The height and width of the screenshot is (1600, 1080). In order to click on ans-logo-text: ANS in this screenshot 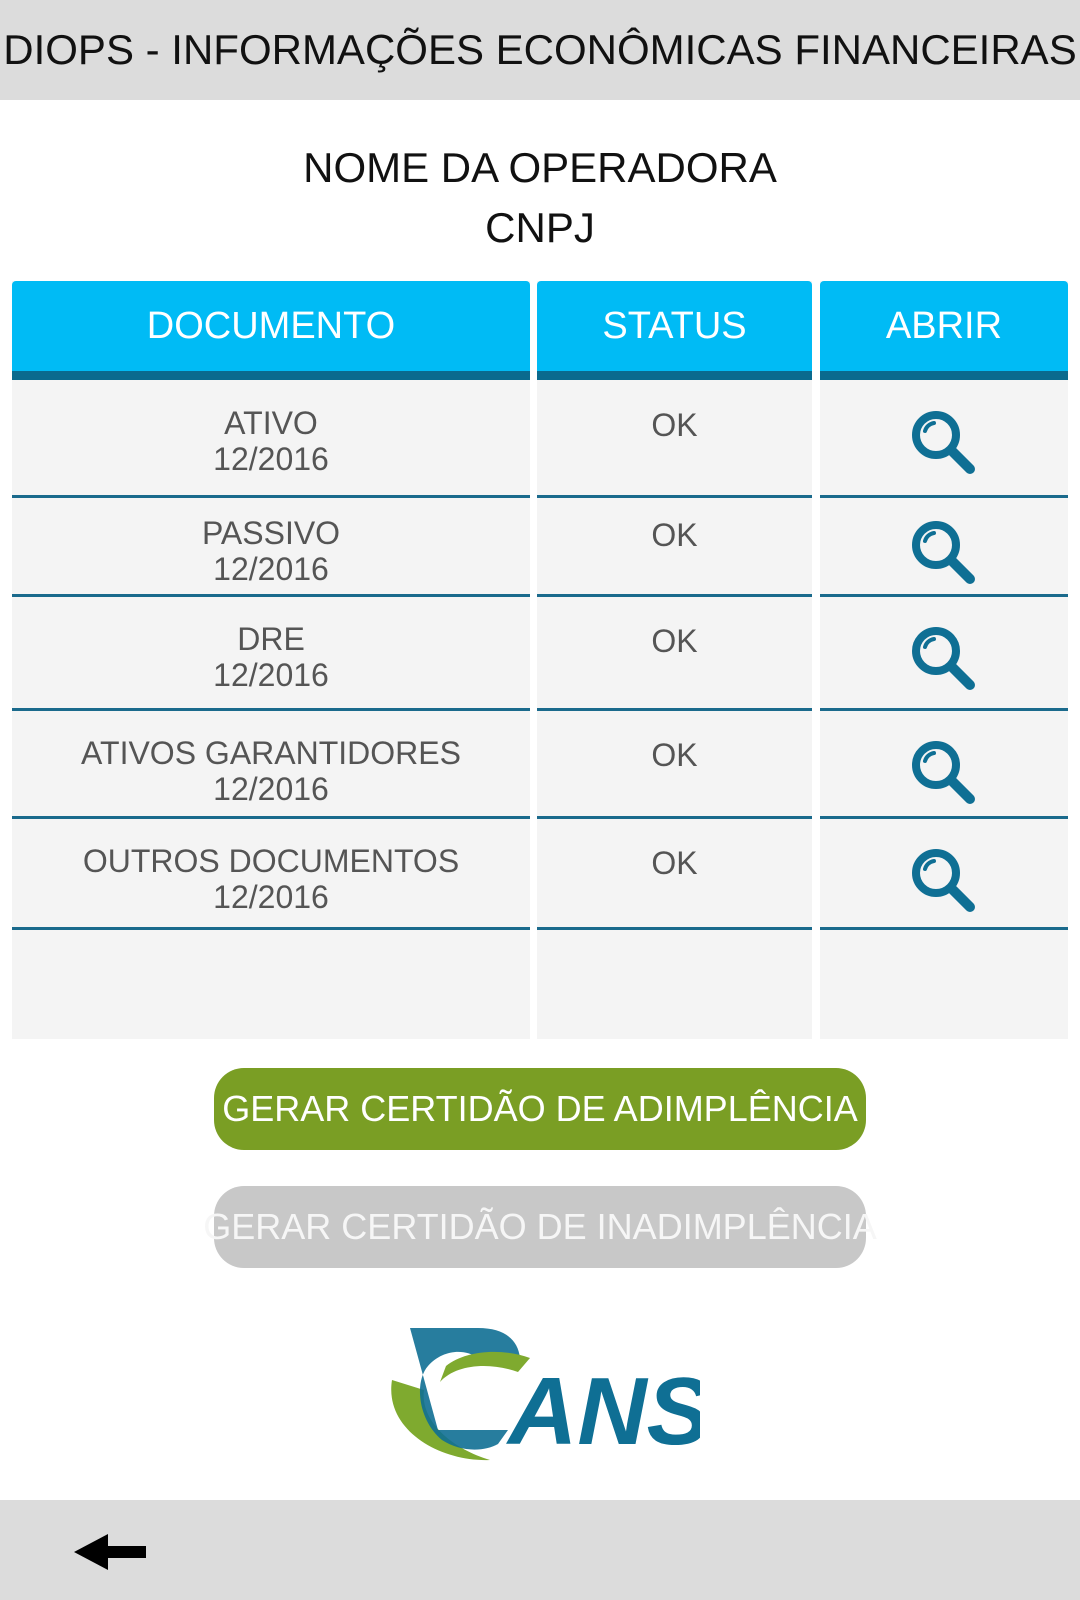, I will do `click(603, 1411)`.